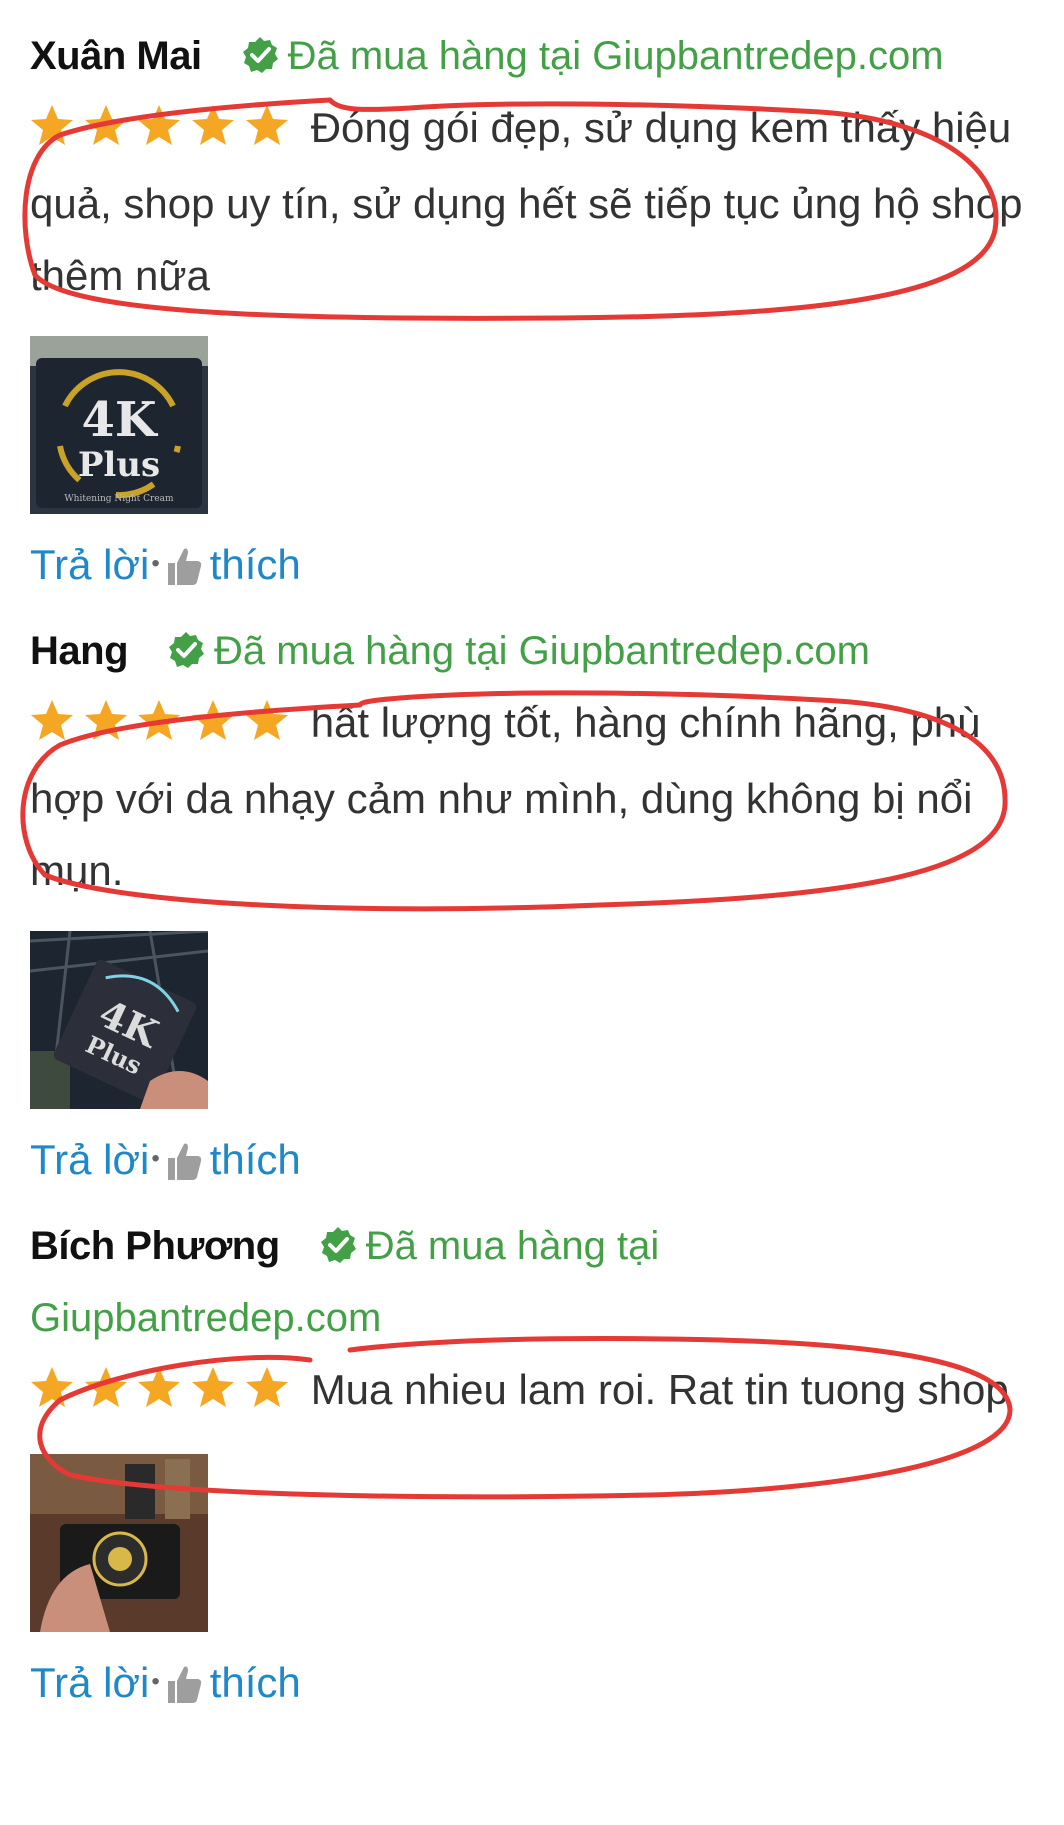  What do you see at coordinates (659, 1389) in the screenshot?
I see `review-text: Mua nhieu lam roi. Rat tin tuong shop` at bounding box center [659, 1389].